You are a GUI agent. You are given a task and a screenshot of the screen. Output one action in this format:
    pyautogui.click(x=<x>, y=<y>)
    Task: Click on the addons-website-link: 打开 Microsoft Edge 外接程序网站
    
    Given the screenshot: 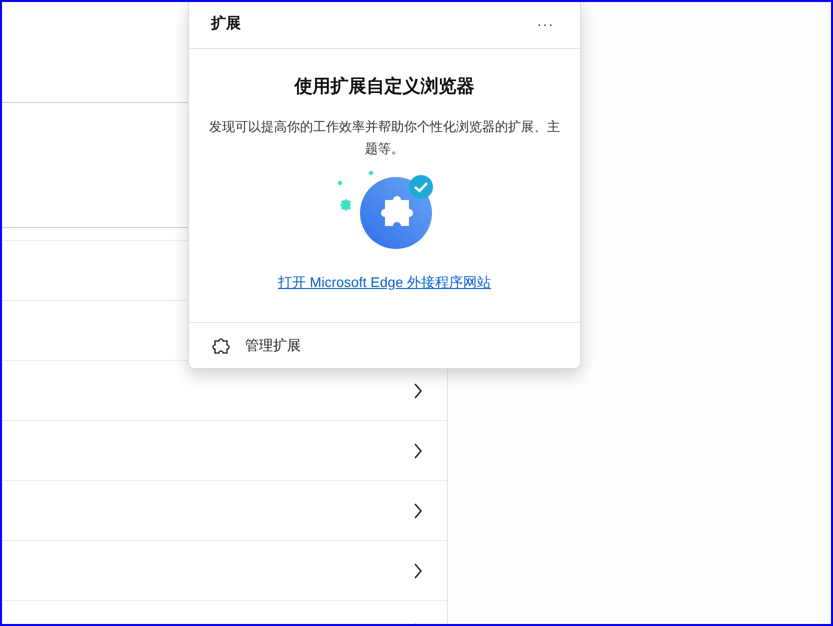 What is the action you would take?
    pyautogui.click(x=385, y=282)
    